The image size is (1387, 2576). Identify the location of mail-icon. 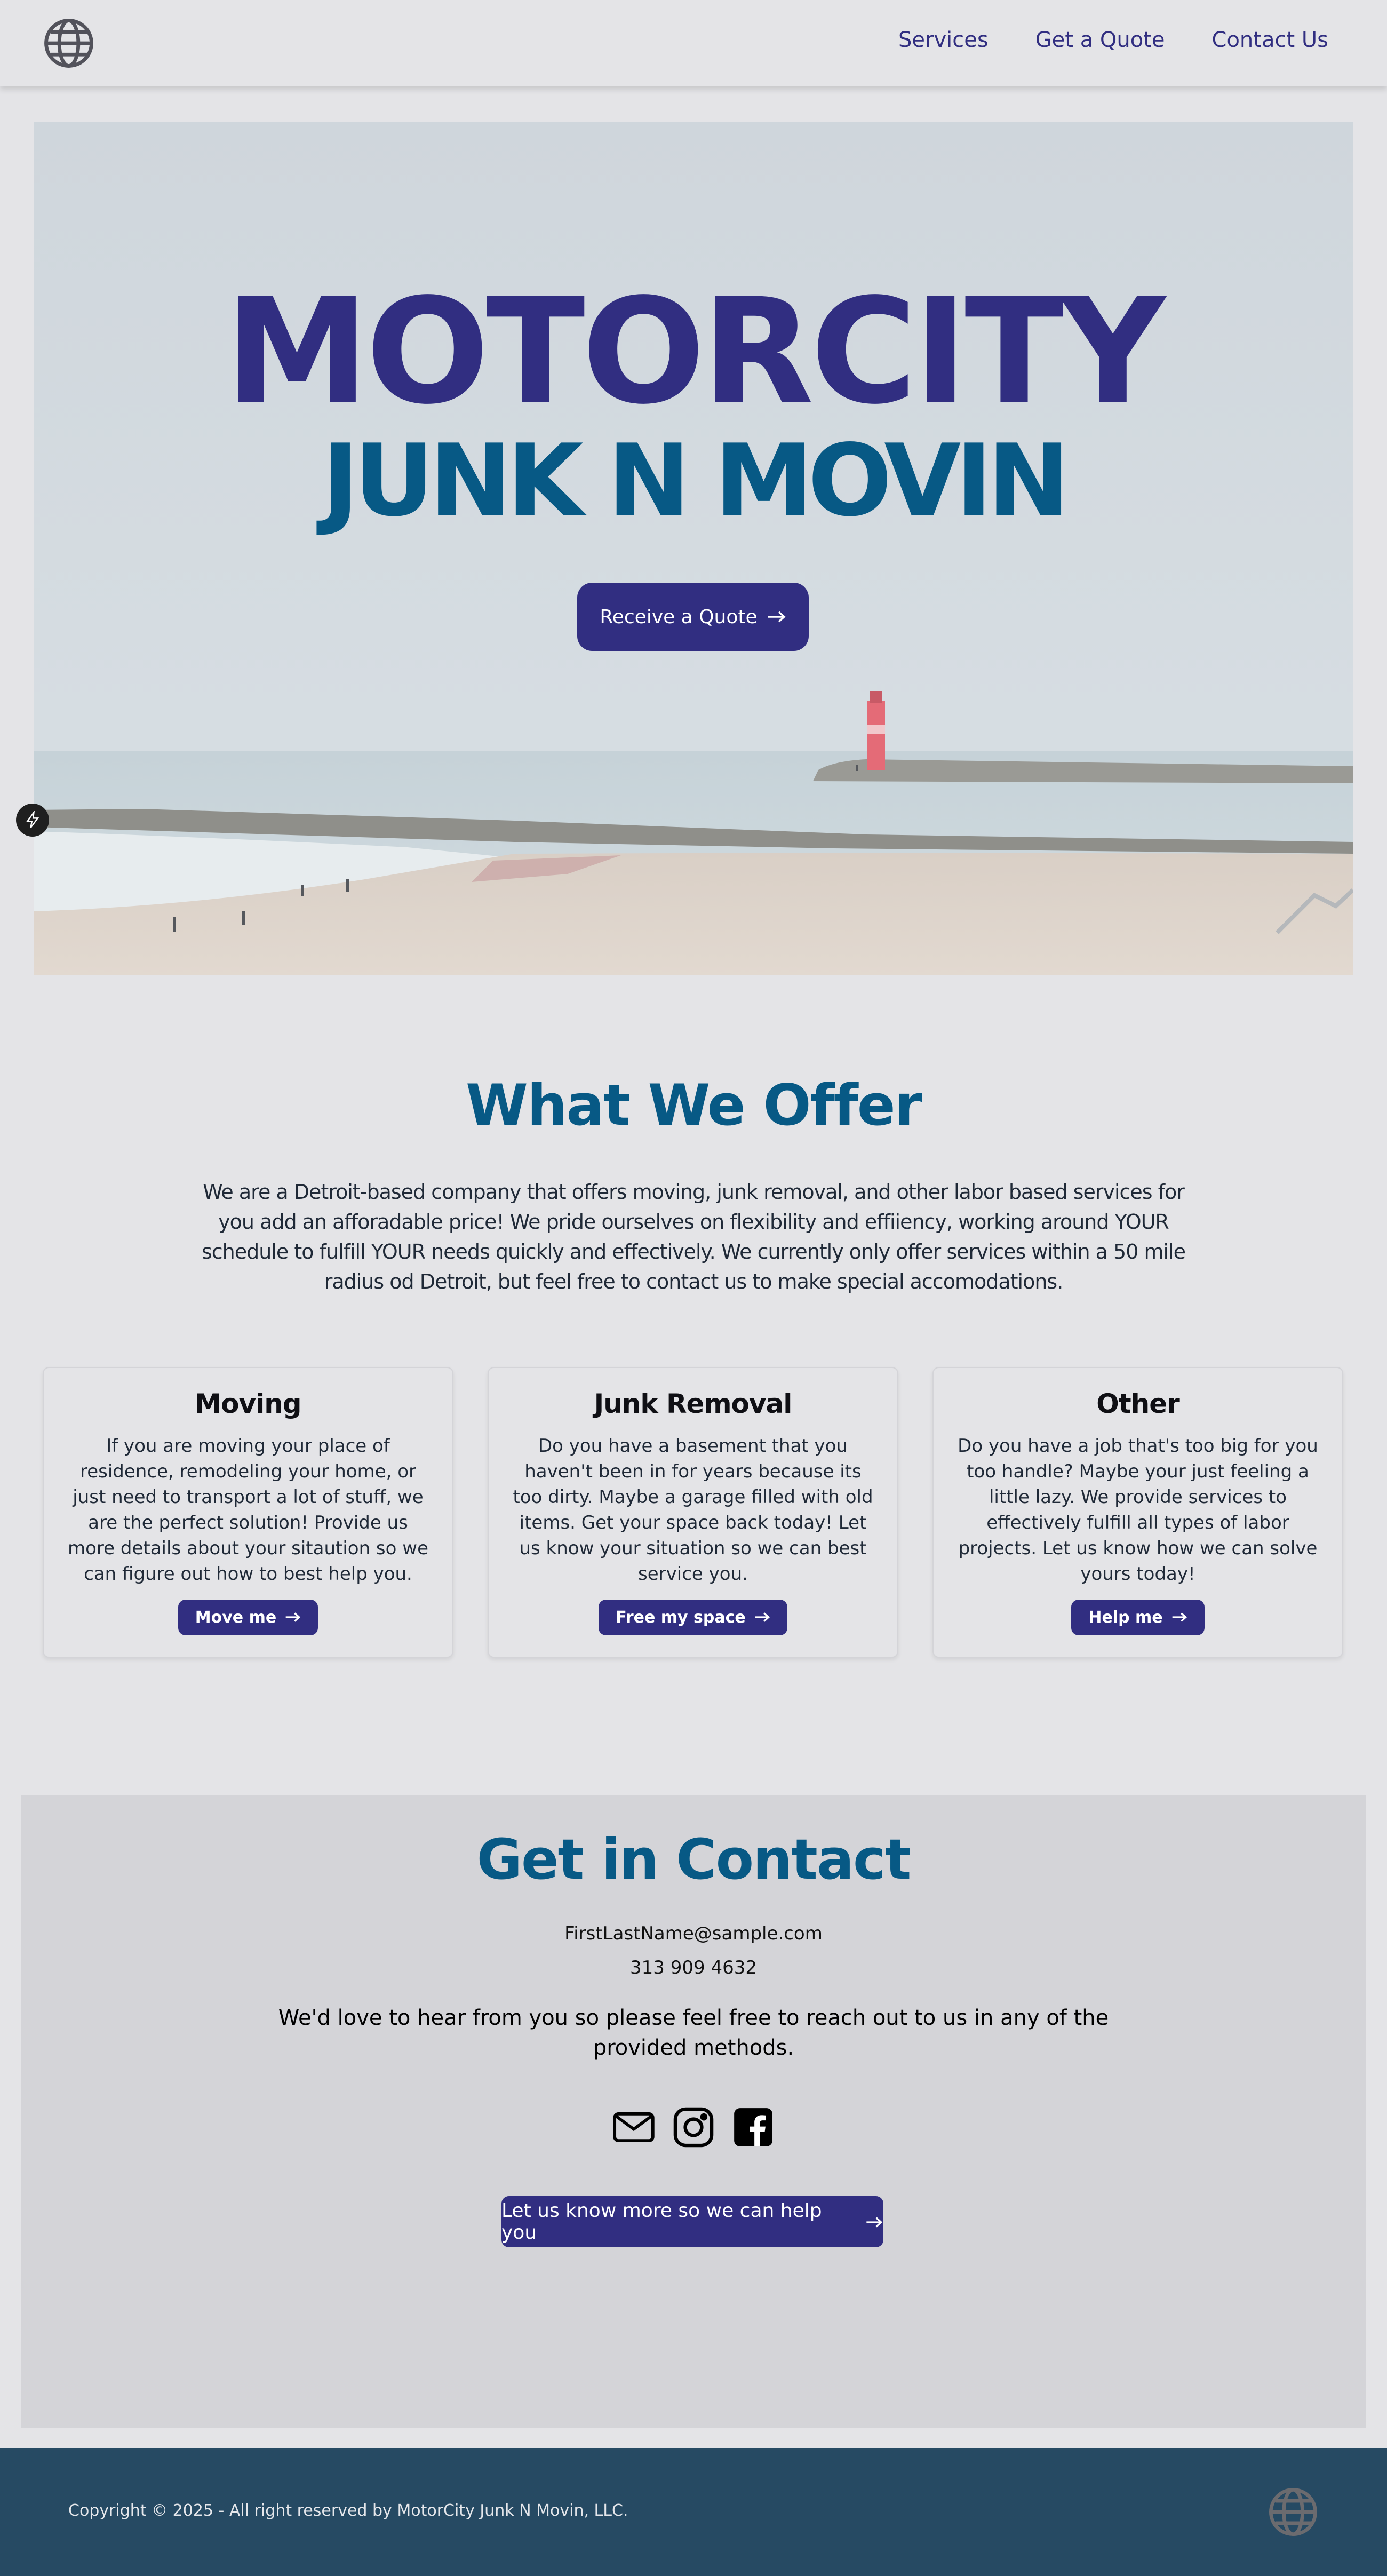
(634, 2127).